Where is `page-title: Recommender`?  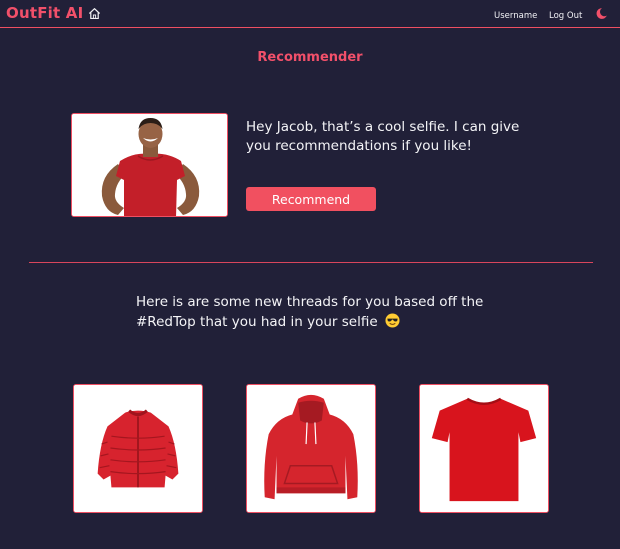 page-title: Recommender is located at coordinates (310, 57).